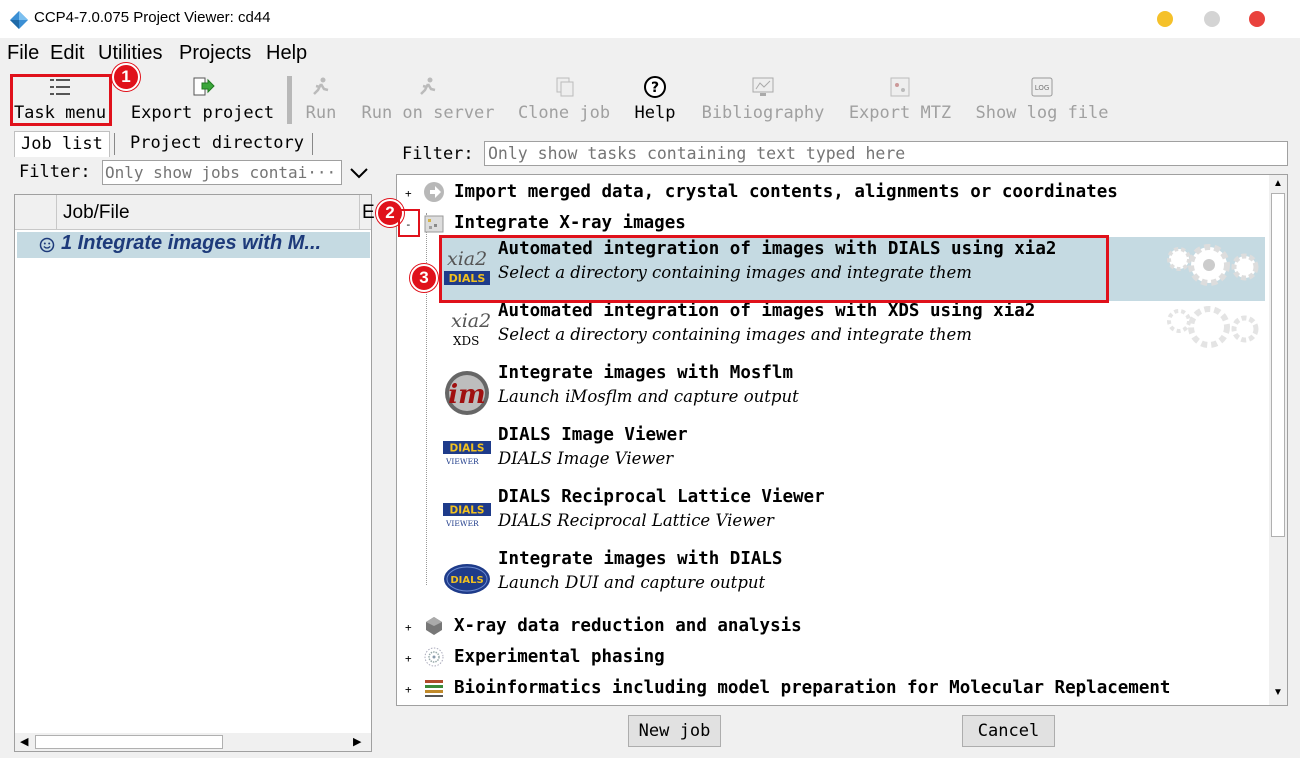  What do you see at coordinates (202, 100) in the screenshot?
I see `export-project-button: Export project` at bounding box center [202, 100].